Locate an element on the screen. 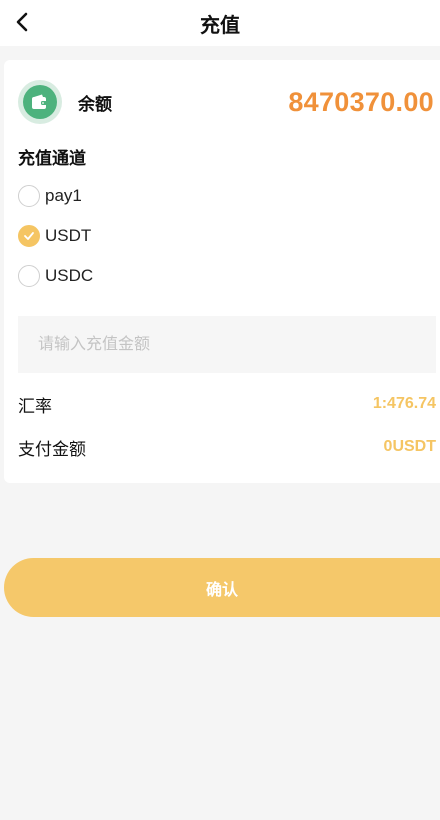 Image resolution: width=440 pixels, height=820 pixels. channel-option-usdc: USDC is located at coordinates (55, 276).